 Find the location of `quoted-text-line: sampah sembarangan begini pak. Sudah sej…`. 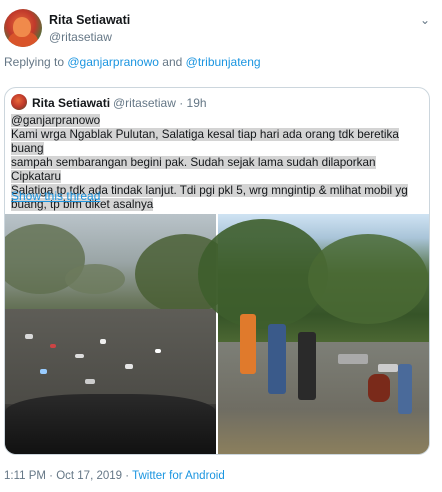

quoted-text-line: sampah sembarangan begini pak. Sudah sej… is located at coordinates (193, 169).